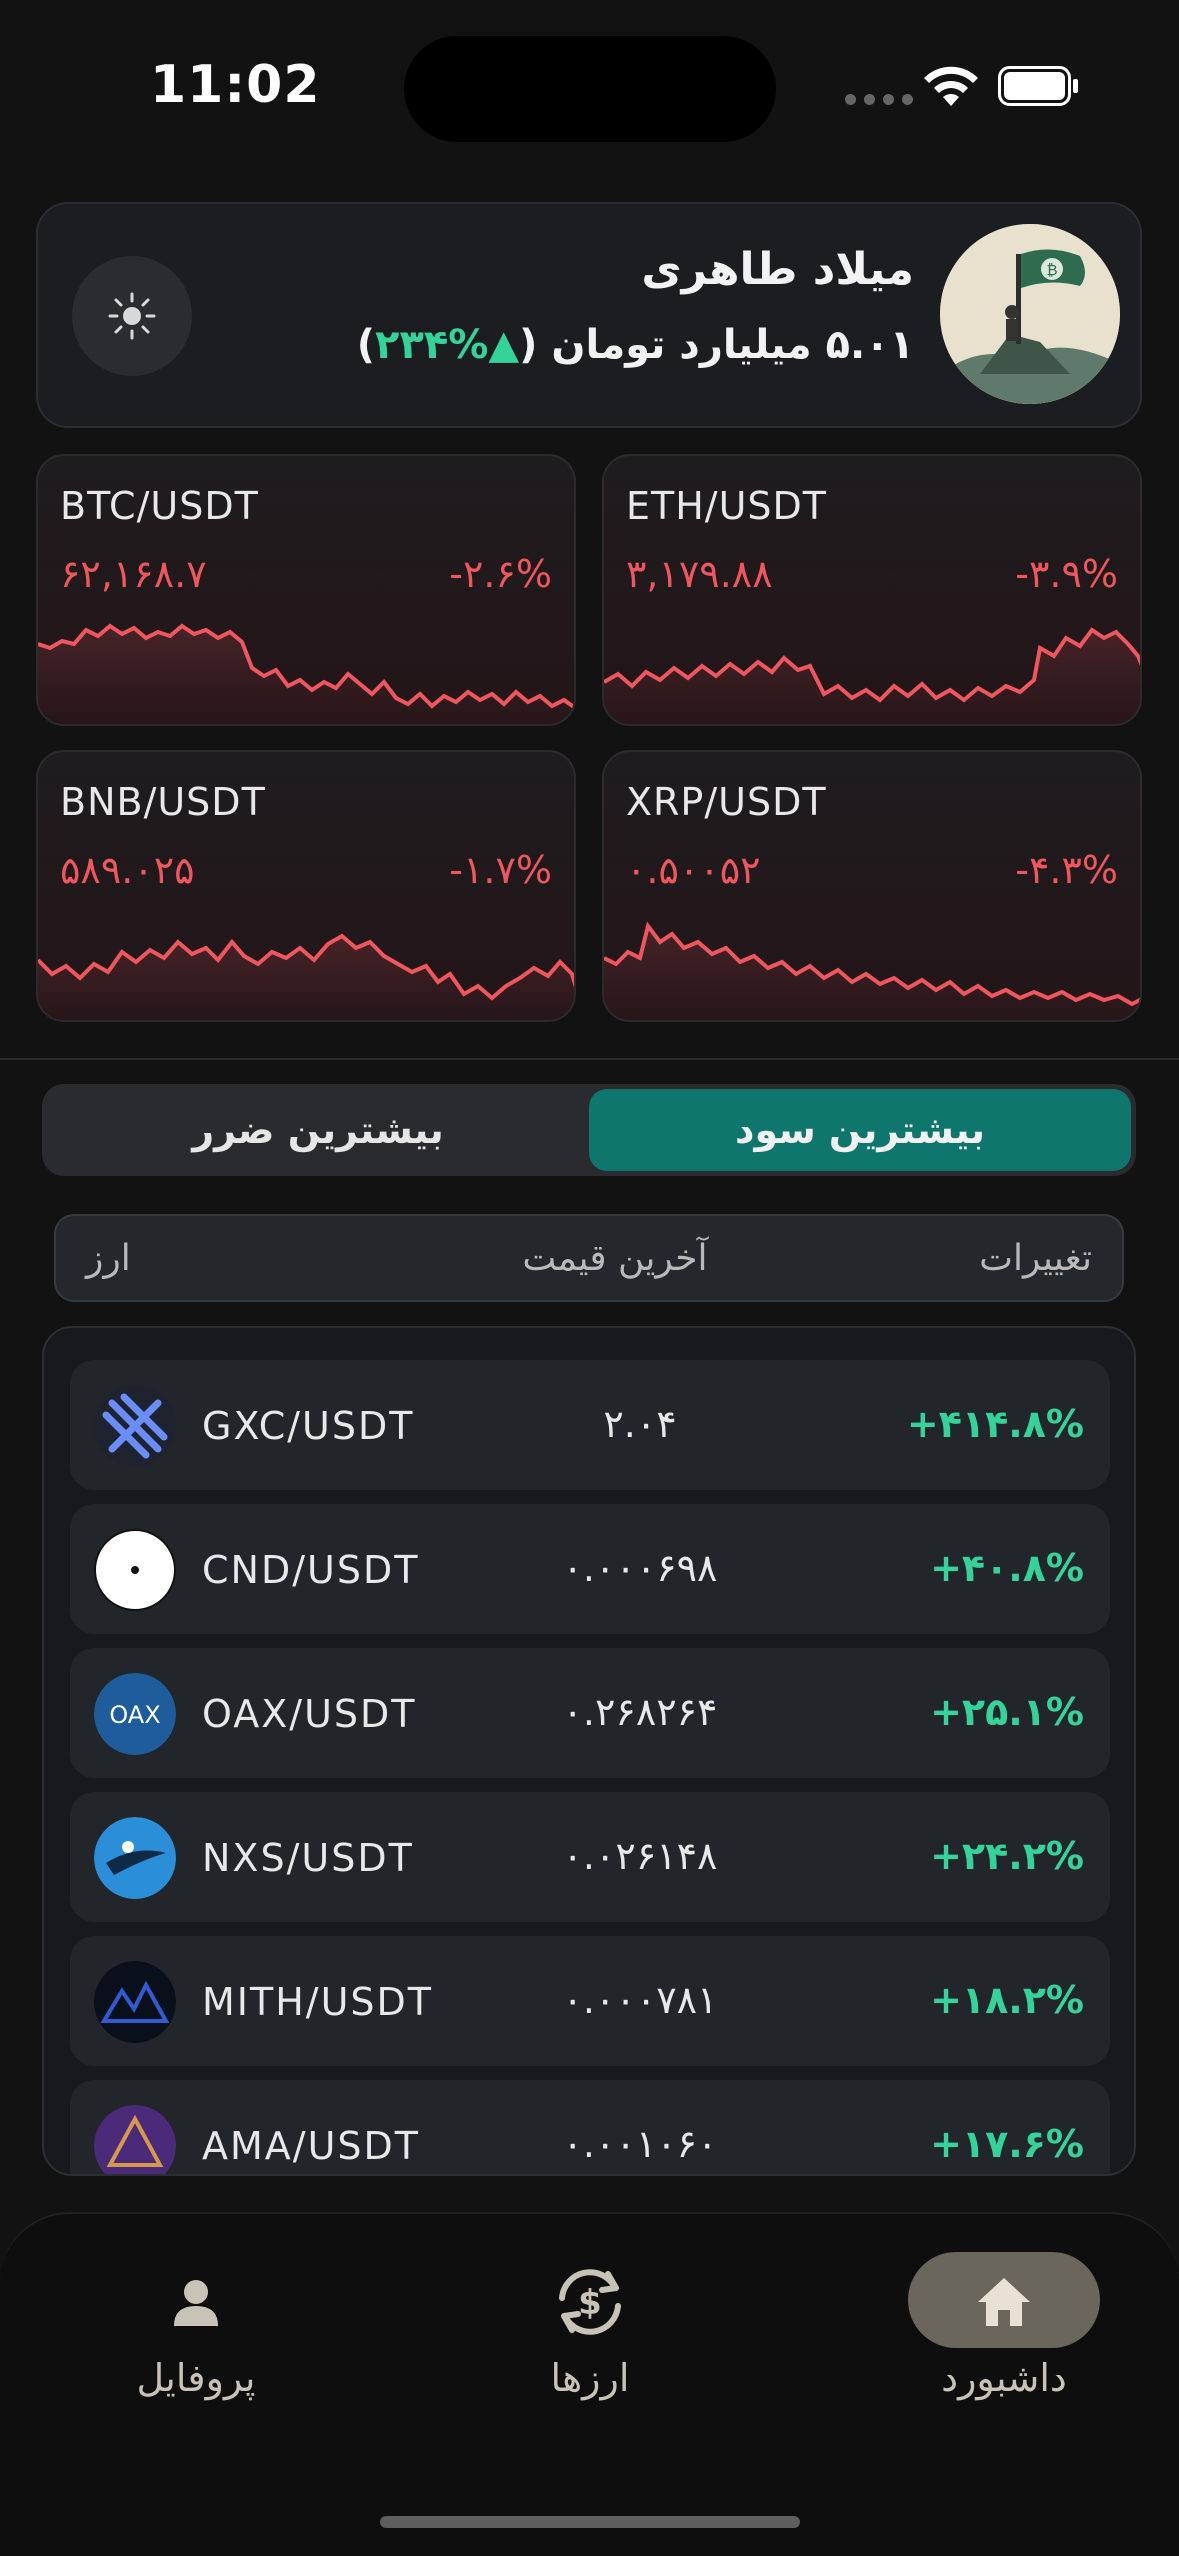 This screenshot has width=1179, height=2556. I want to click on row-change: +۲۵.۱%, so click(1007, 1712).